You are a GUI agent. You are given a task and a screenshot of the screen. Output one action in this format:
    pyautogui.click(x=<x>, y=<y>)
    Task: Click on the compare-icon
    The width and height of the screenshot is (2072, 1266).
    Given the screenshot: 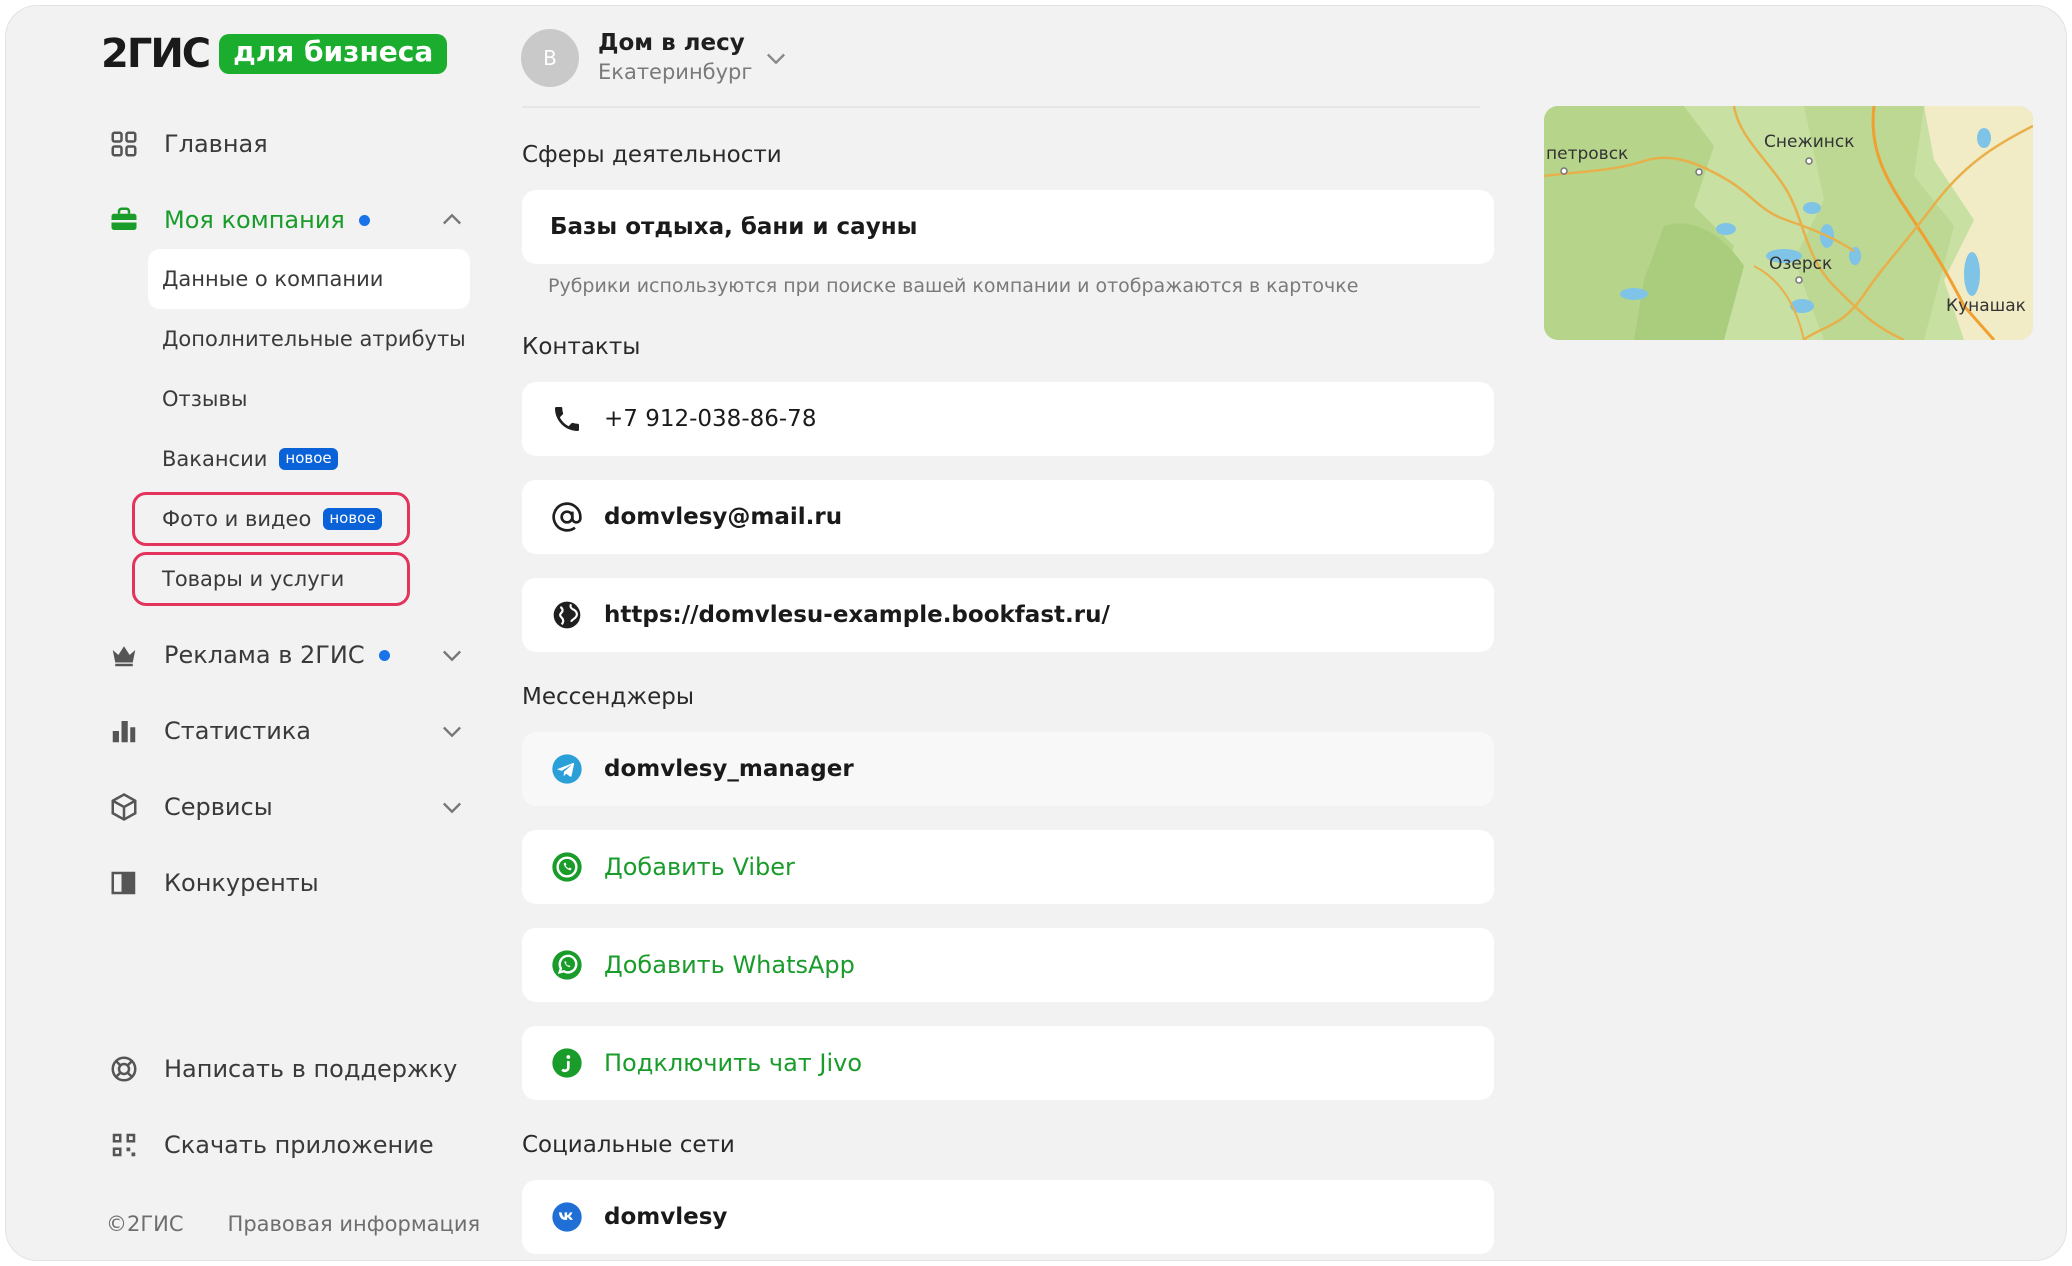 What is the action you would take?
    pyautogui.click(x=124, y=883)
    